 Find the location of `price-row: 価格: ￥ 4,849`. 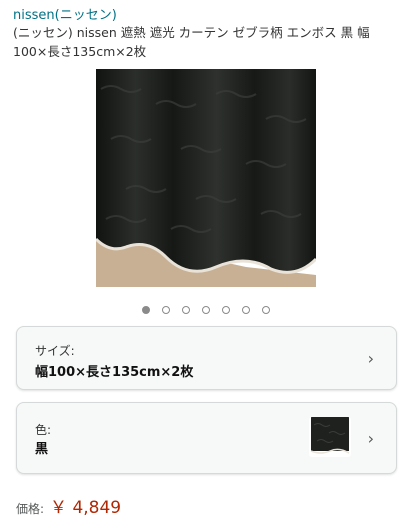

price-row: 価格: ￥ 4,849 is located at coordinates (68, 505).